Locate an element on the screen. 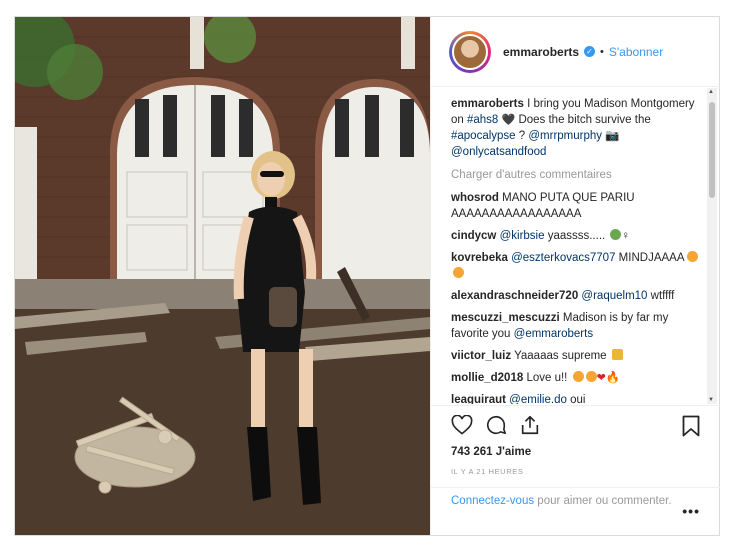 This screenshot has width=754, height=549. comment-username: leaguiraut is located at coordinates (478, 399).